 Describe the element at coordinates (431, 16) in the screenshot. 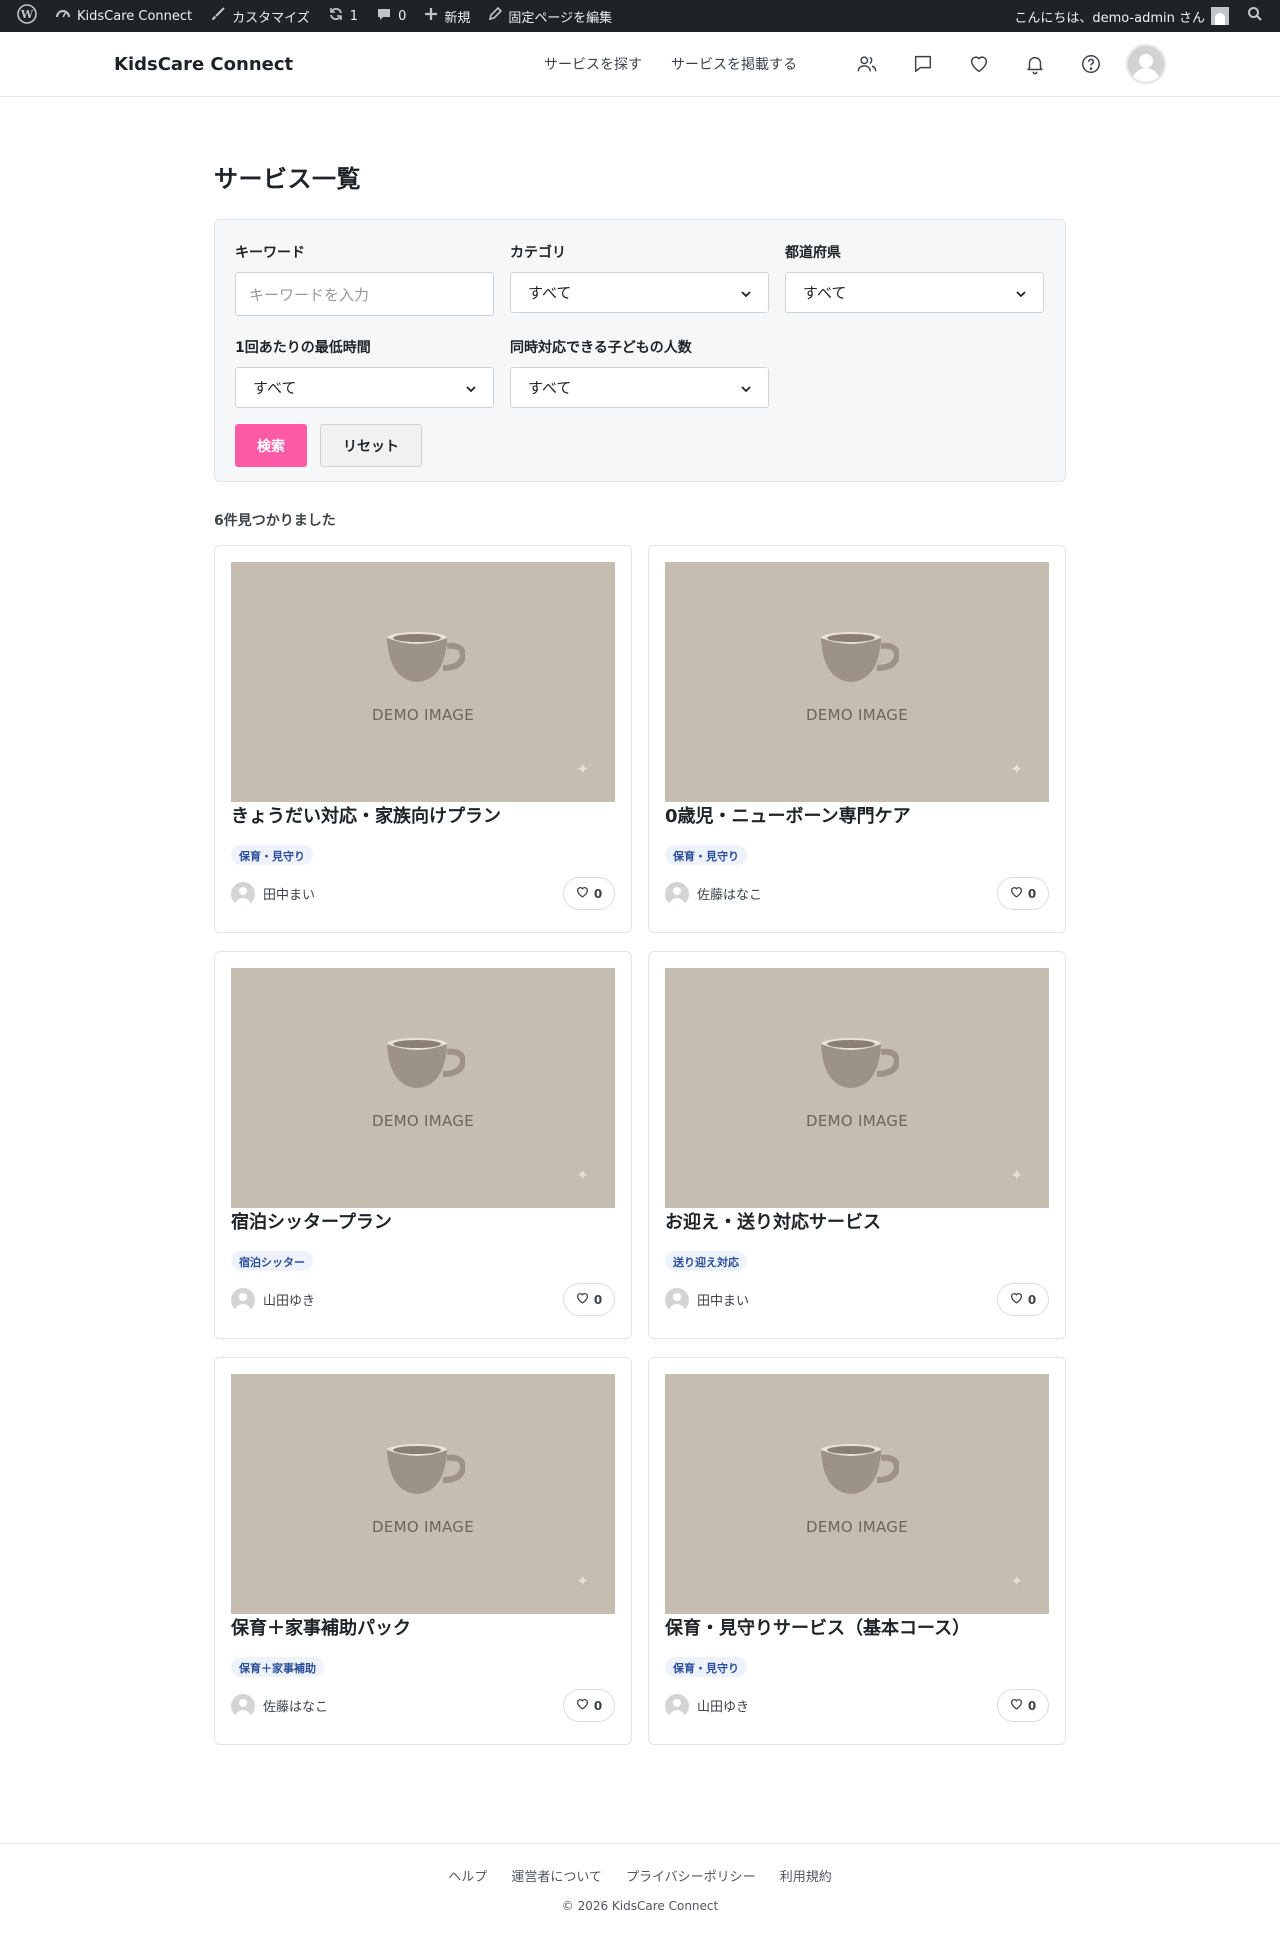

I see `plus-icon` at that location.